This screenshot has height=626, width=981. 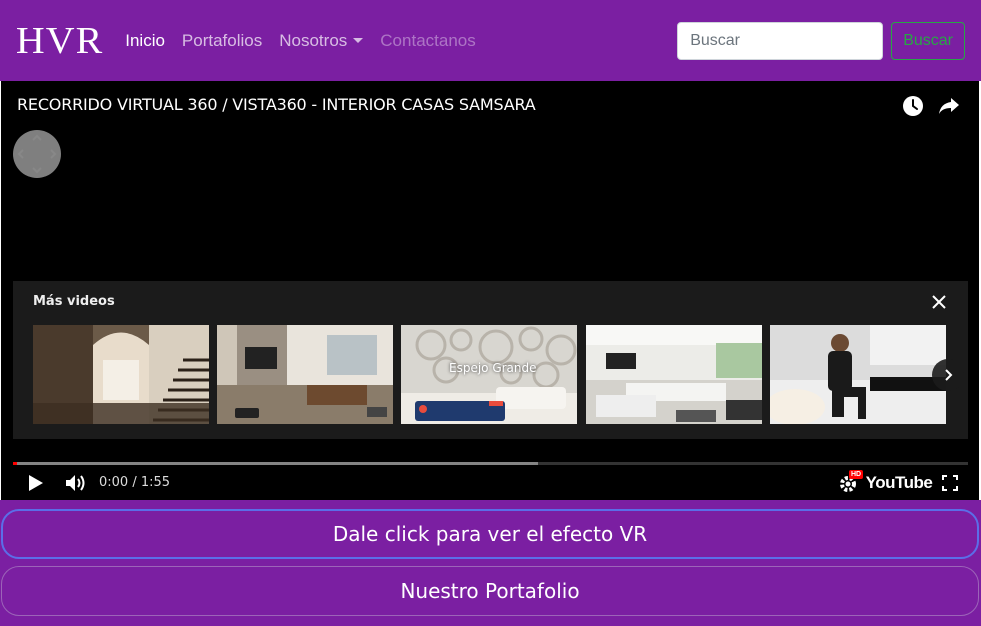 I want to click on portfolio-button: Nuestro Portafolio, so click(x=490, y=591).